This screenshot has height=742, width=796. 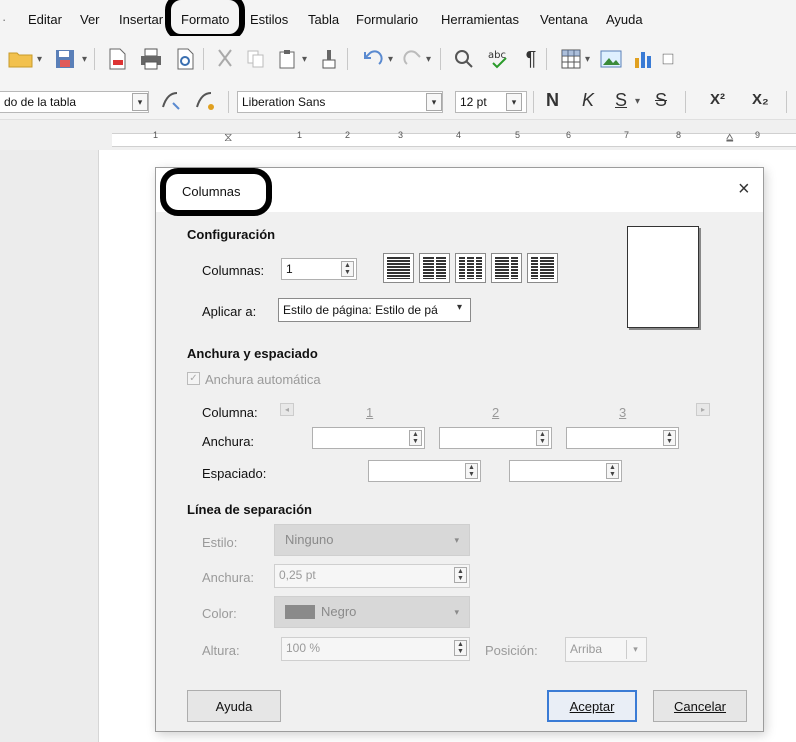 What do you see at coordinates (592, 706) in the screenshot?
I see `ok-button: Aceptar` at bounding box center [592, 706].